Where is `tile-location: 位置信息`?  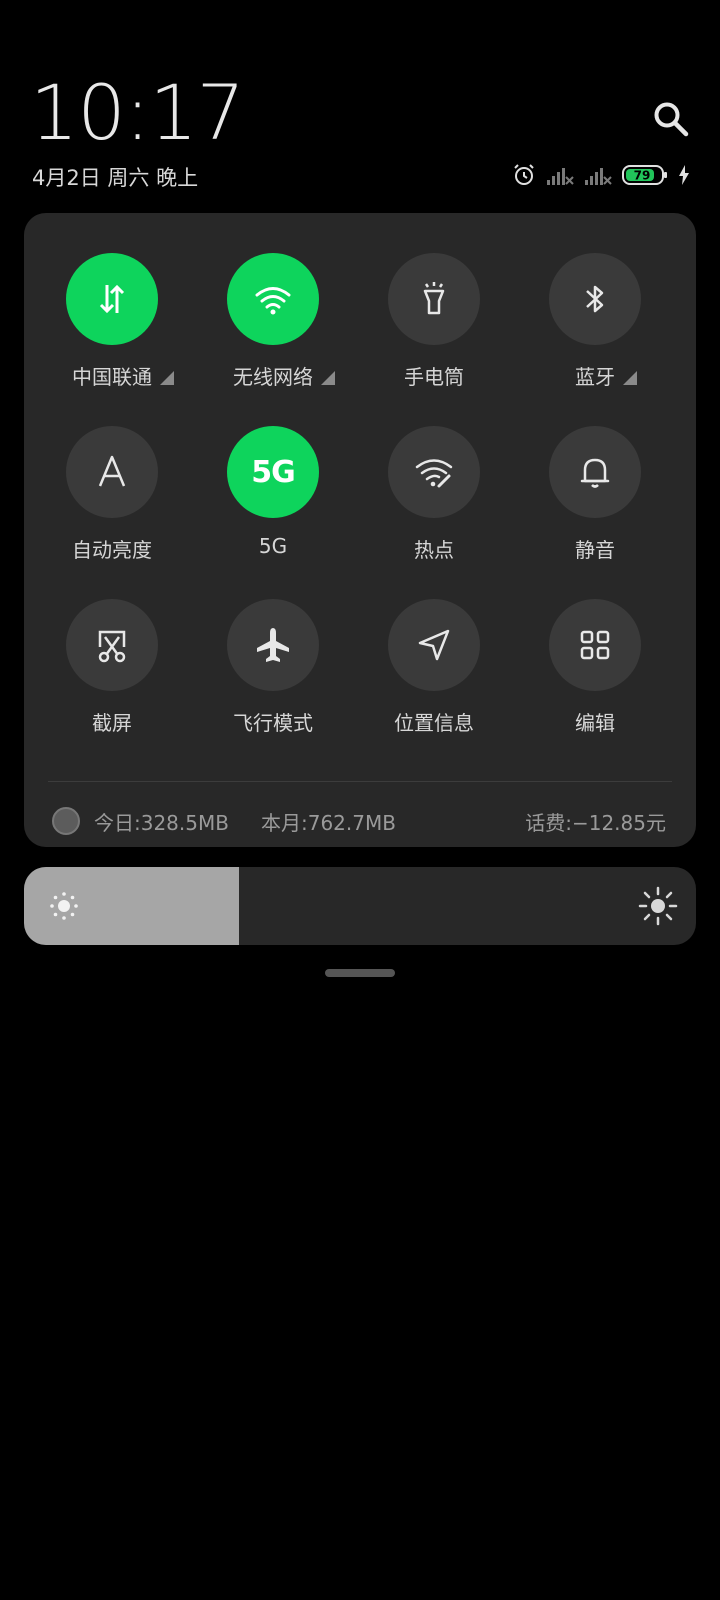 tile-location: 位置信息 is located at coordinates (434, 667).